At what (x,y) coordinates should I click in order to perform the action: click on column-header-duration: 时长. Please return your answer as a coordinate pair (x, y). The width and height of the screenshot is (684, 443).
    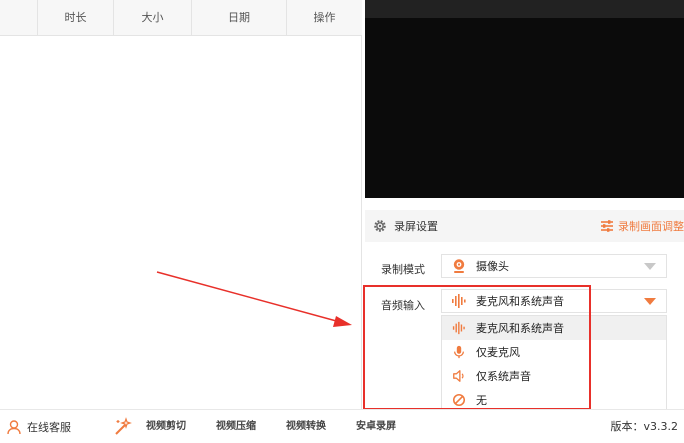
    Looking at the image, I should click on (75, 18).